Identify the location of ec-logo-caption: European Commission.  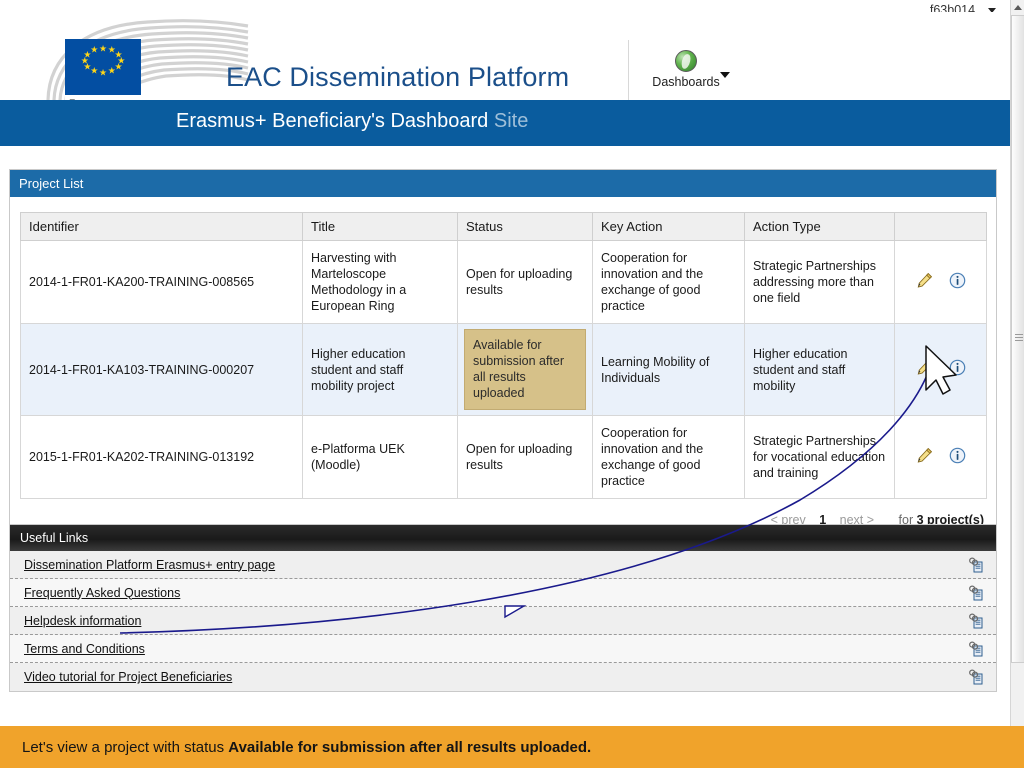
(103, 97).